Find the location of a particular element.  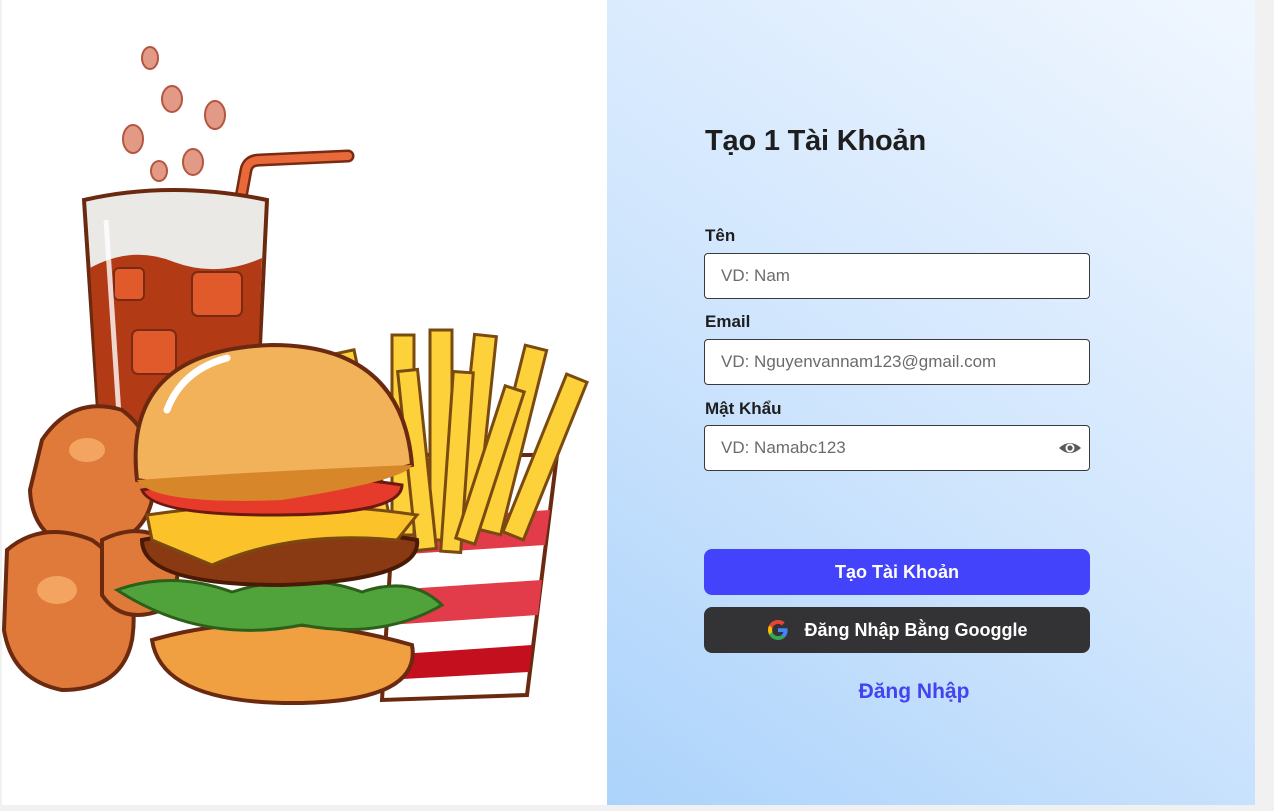

page-title: Tạo 1 Tài Khoản is located at coordinates (815, 141).